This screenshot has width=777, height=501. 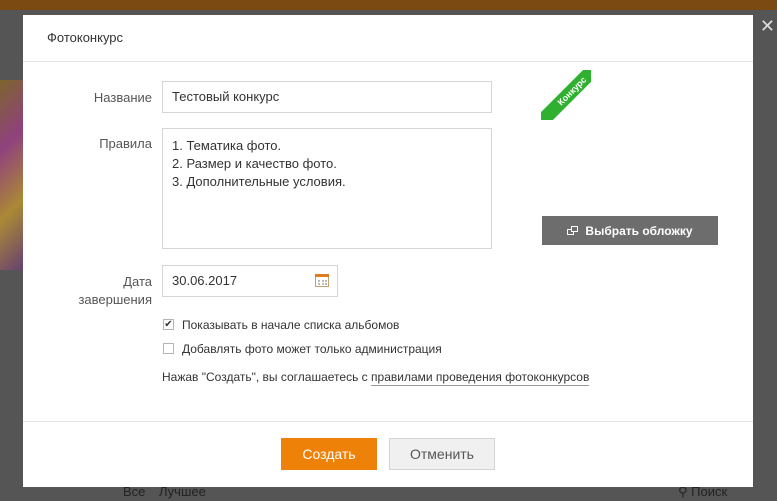 I want to click on choose-cover-label: Выбрать обложку, so click(x=639, y=230).